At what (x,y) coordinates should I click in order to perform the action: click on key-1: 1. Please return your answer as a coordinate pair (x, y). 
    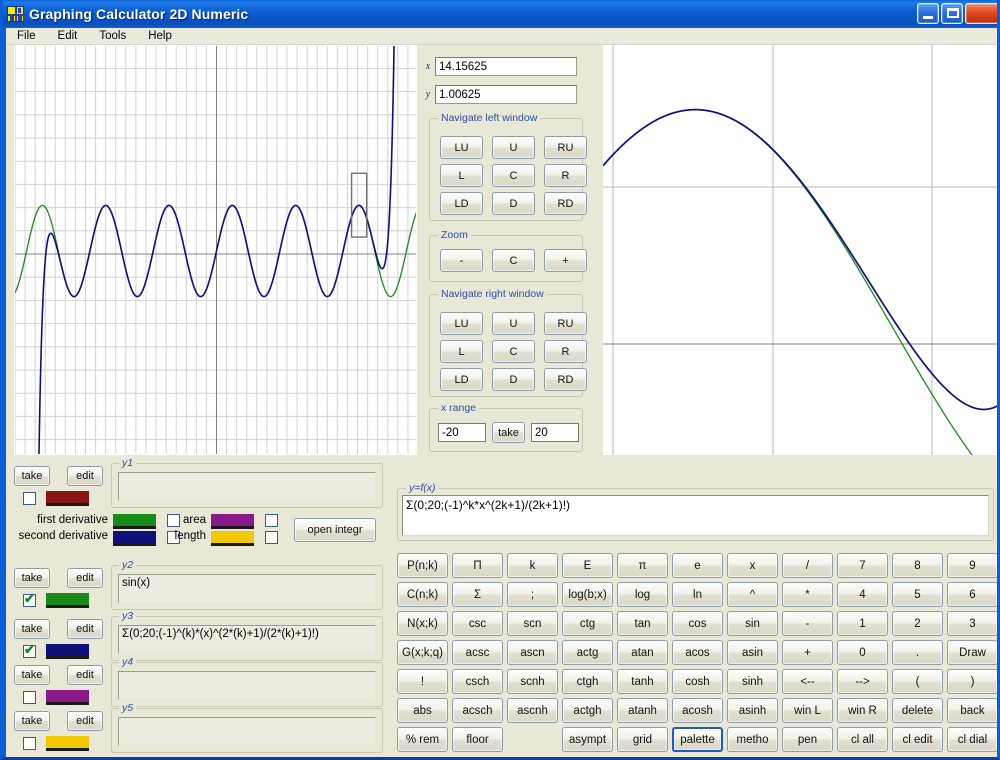
    Looking at the image, I should click on (862, 623).